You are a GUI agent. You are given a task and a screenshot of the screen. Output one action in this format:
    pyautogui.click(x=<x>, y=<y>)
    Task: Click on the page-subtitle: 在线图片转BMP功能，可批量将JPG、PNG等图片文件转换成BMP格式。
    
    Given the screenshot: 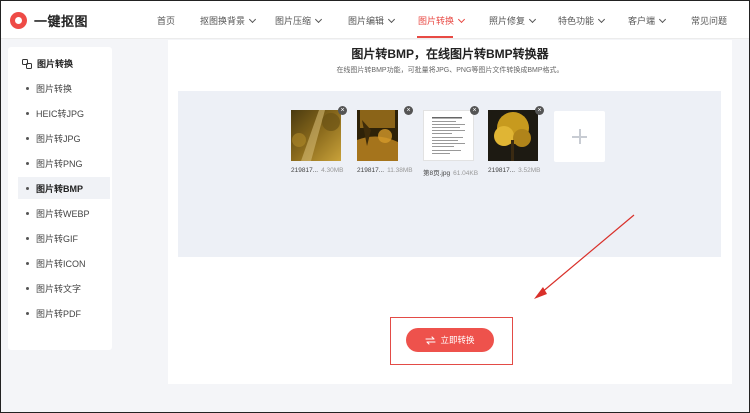 What is the action you would take?
    pyautogui.click(x=450, y=70)
    